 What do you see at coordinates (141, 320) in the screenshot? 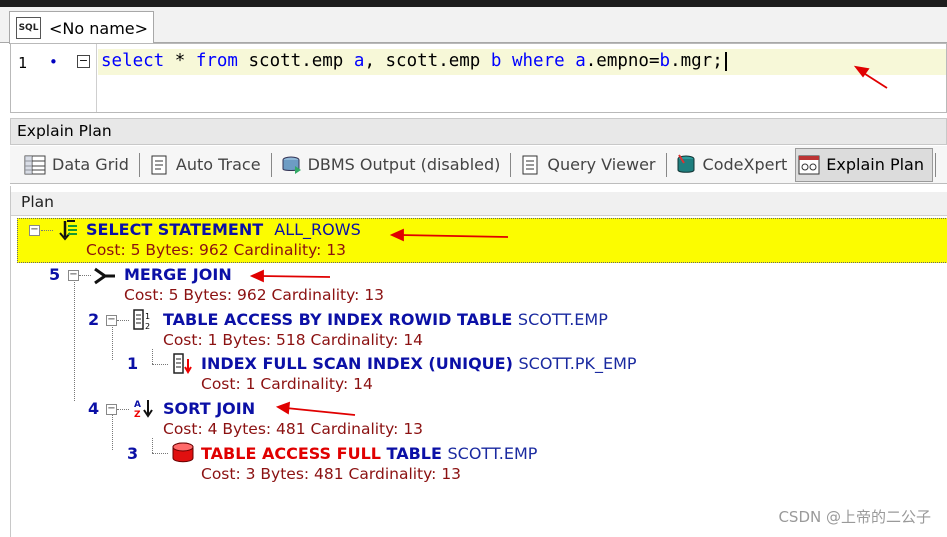
I see `table-access-rowid-icon: 12` at bounding box center [141, 320].